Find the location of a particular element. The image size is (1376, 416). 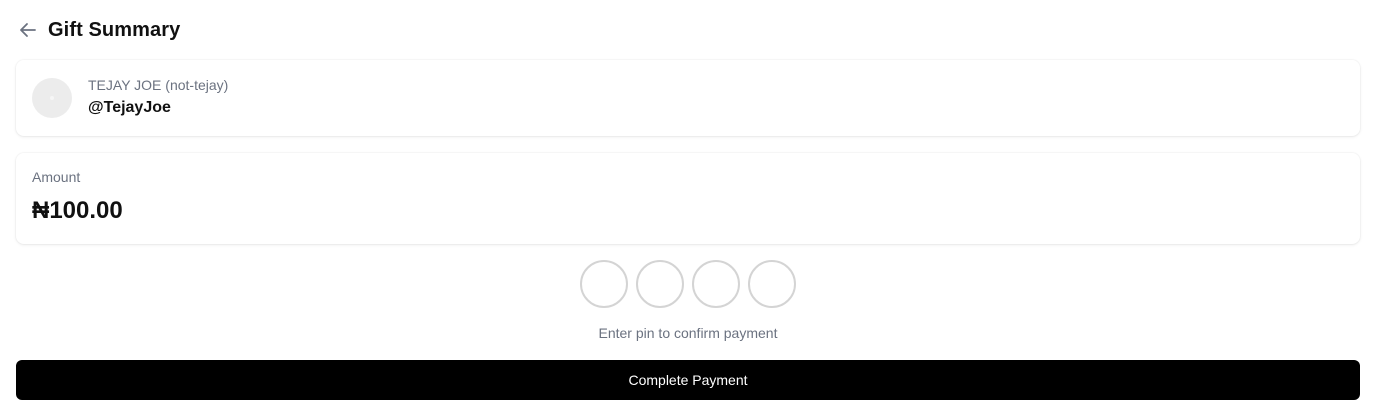

avatar-placeholder-icon is located at coordinates (52, 98).